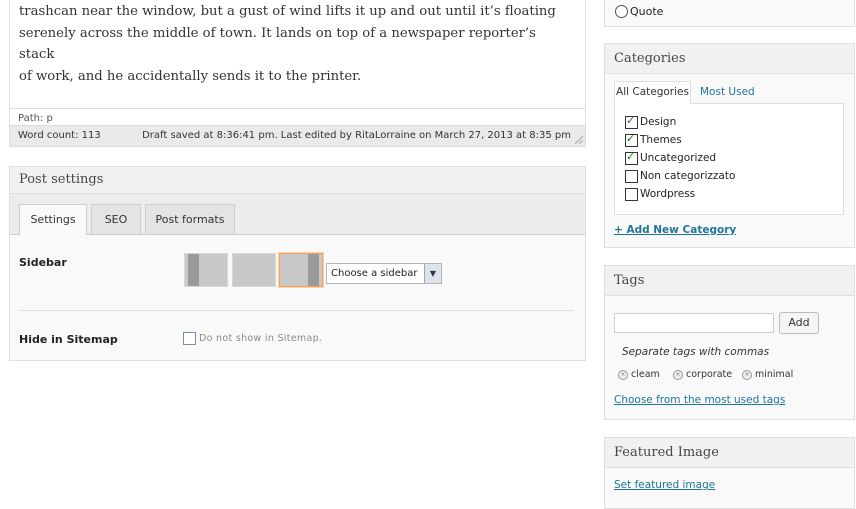 The width and height of the screenshot is (856, 509). I want to click on add-new-category-link: + Add New Category, so click(675, 230).